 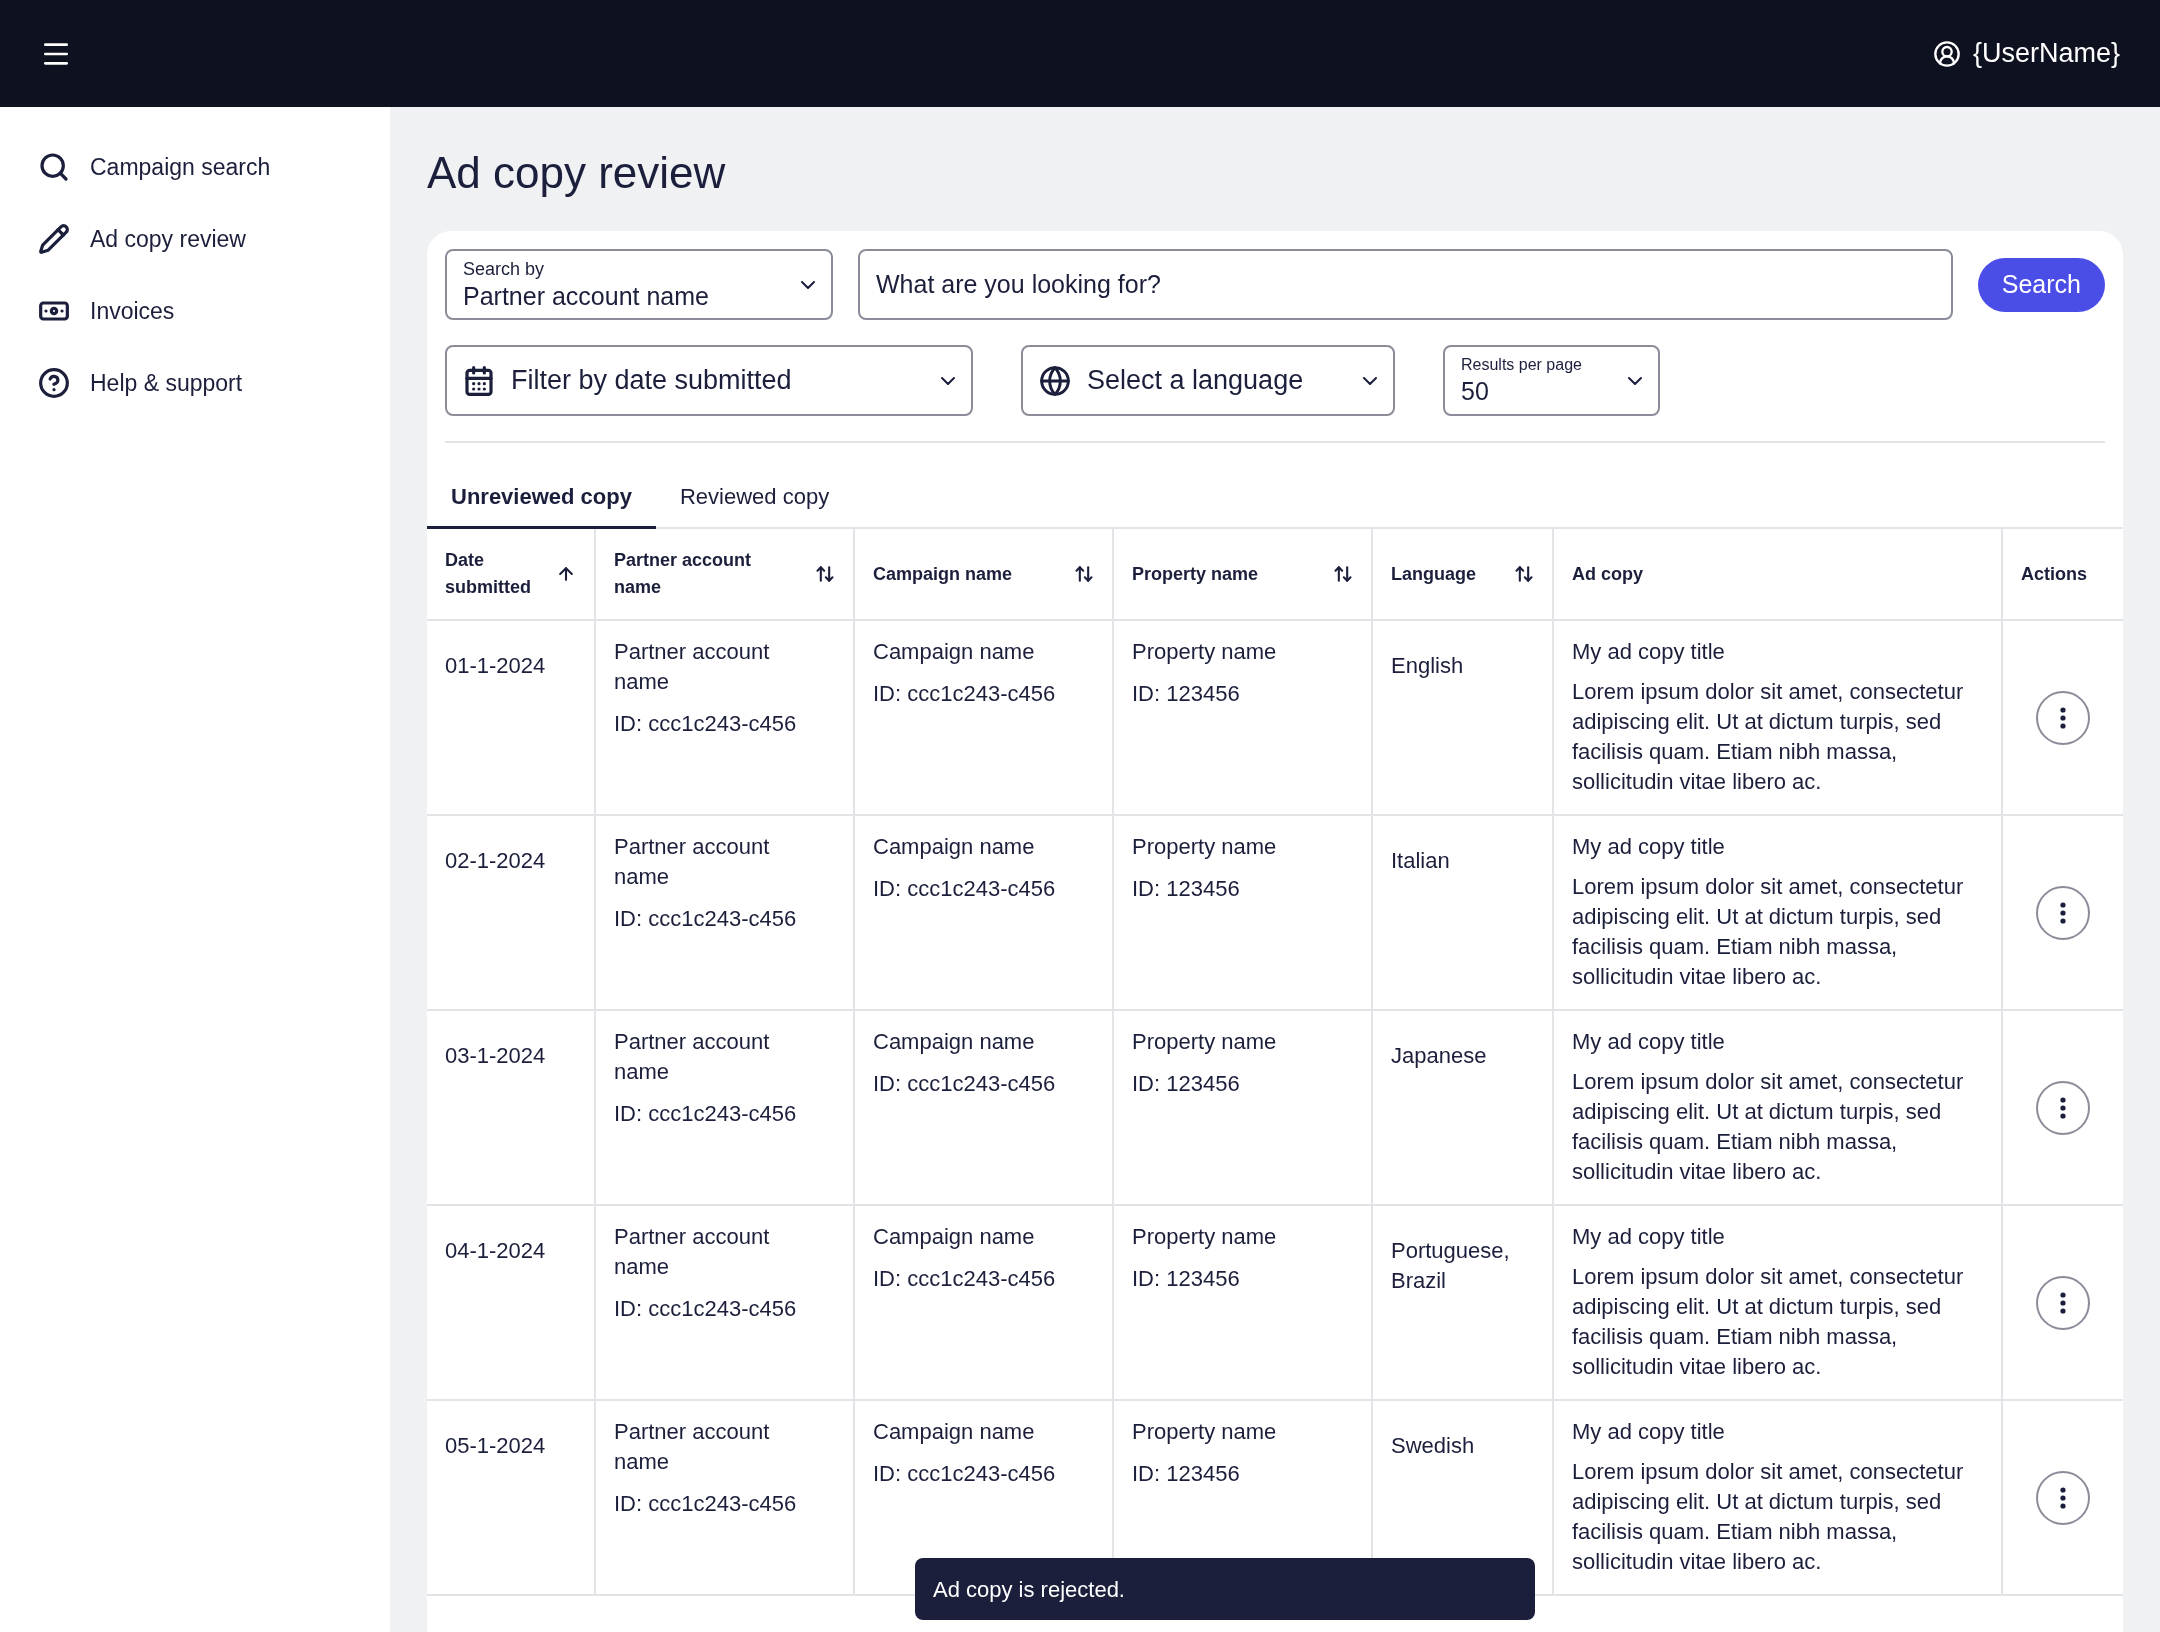 I want to click on table-cell: 01-1-2024, so click(x=495, y=665).